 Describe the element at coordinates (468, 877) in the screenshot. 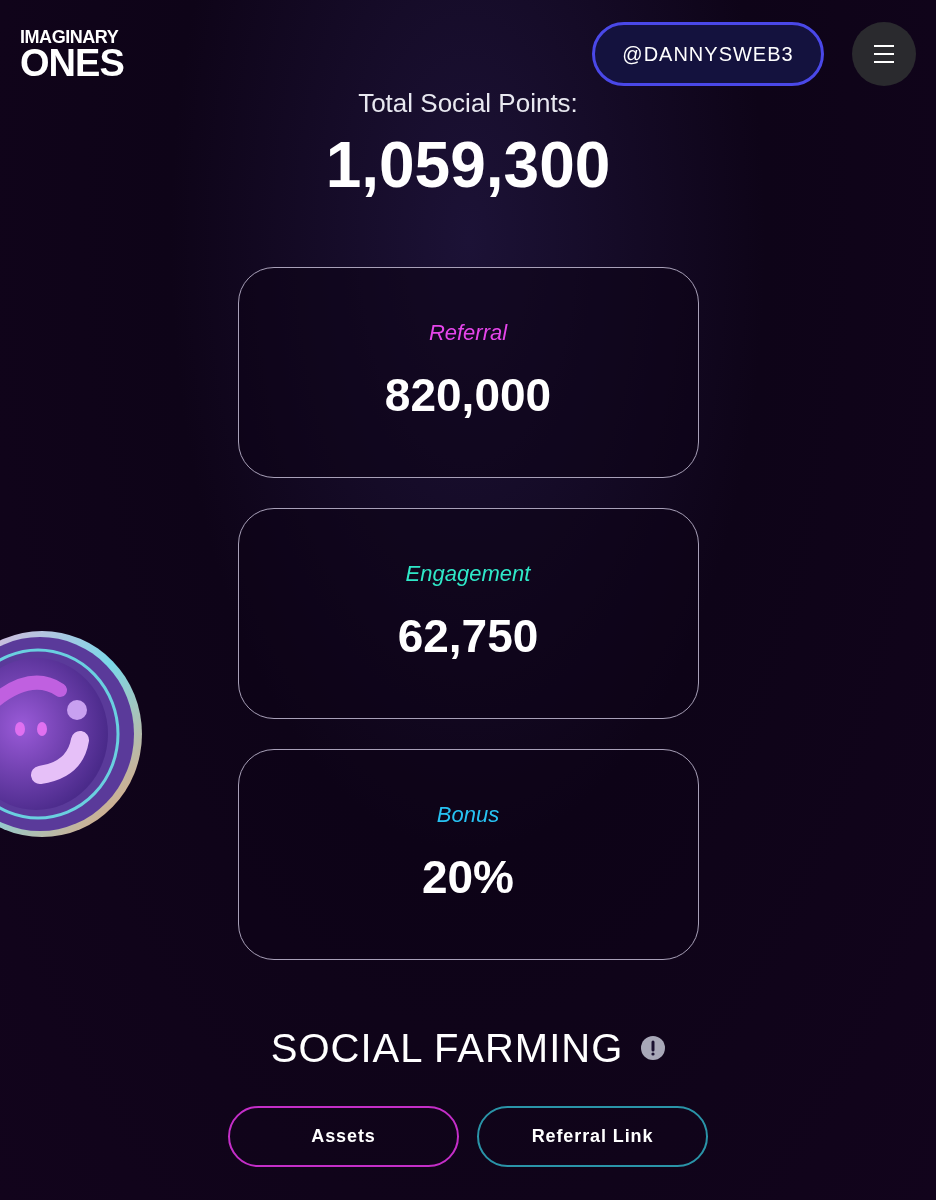

I see `card-value: 20%` at that location.